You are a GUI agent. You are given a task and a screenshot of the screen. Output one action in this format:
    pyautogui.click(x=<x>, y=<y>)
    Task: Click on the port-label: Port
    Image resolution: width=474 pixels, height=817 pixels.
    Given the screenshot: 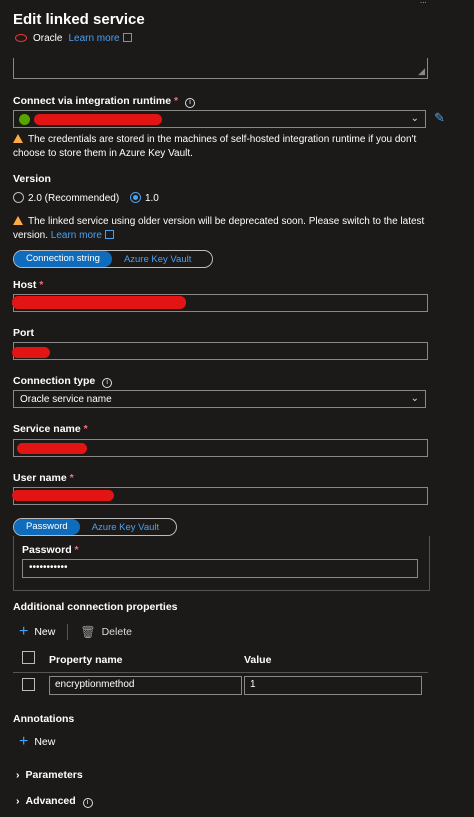 What is the action you would take?
    pyautogui.click(x=23, y=333)
    